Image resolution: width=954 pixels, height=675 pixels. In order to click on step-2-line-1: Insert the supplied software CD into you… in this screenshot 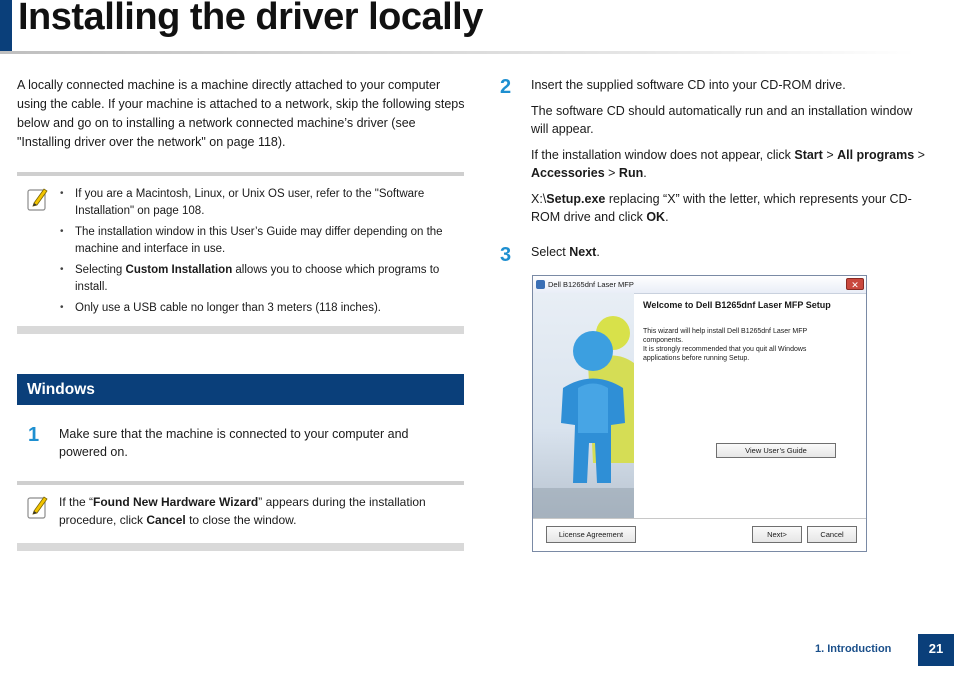, I will do `click(688, 85)`.